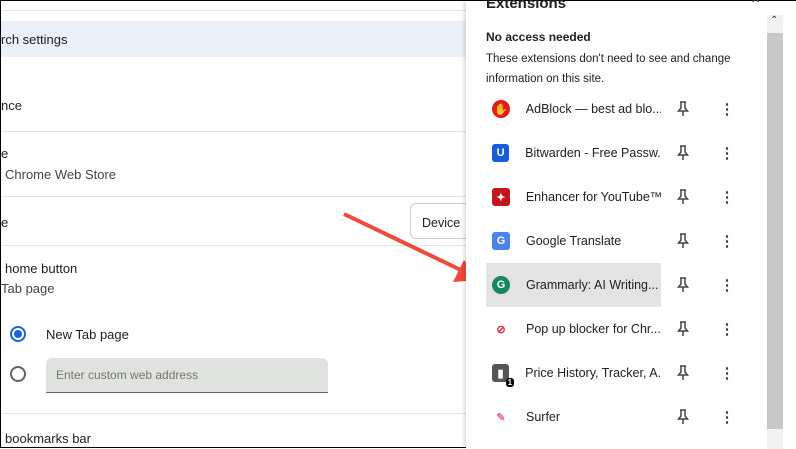  I want to click on extension-item: ✦ Enhancer for YouTube™, so click(573, 197).